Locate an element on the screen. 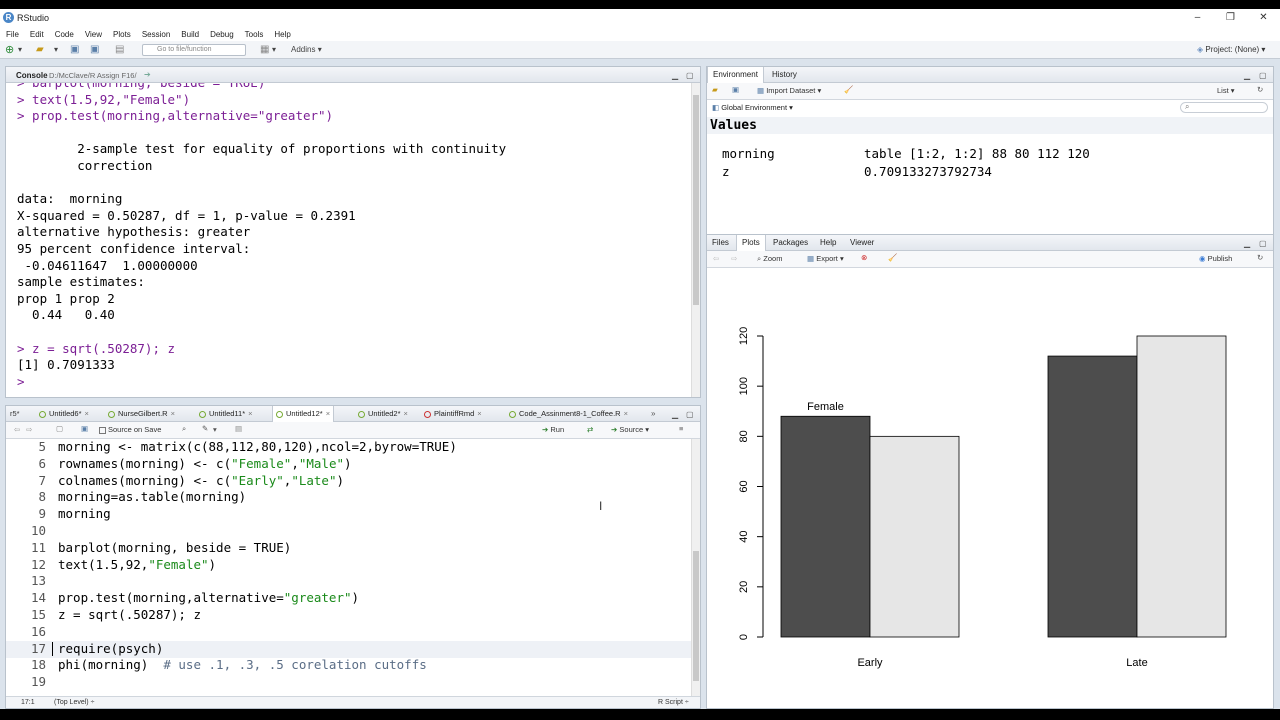 This screenshot has height=720, width=1280. editor-scrollbar is located at coordinates (695, 567).